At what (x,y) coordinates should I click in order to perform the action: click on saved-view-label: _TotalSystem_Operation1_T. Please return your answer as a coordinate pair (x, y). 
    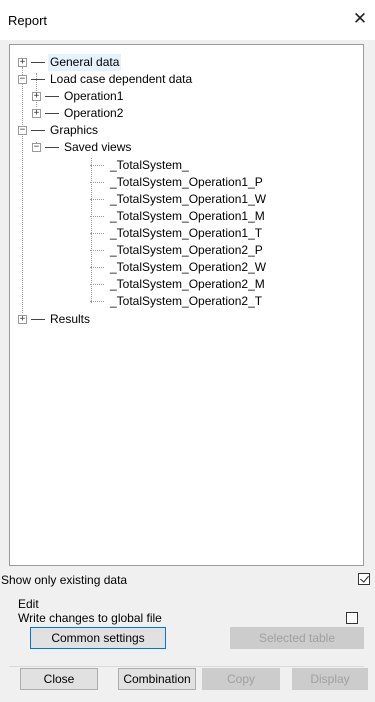
    Looking at the image, I should click on (186, 233).